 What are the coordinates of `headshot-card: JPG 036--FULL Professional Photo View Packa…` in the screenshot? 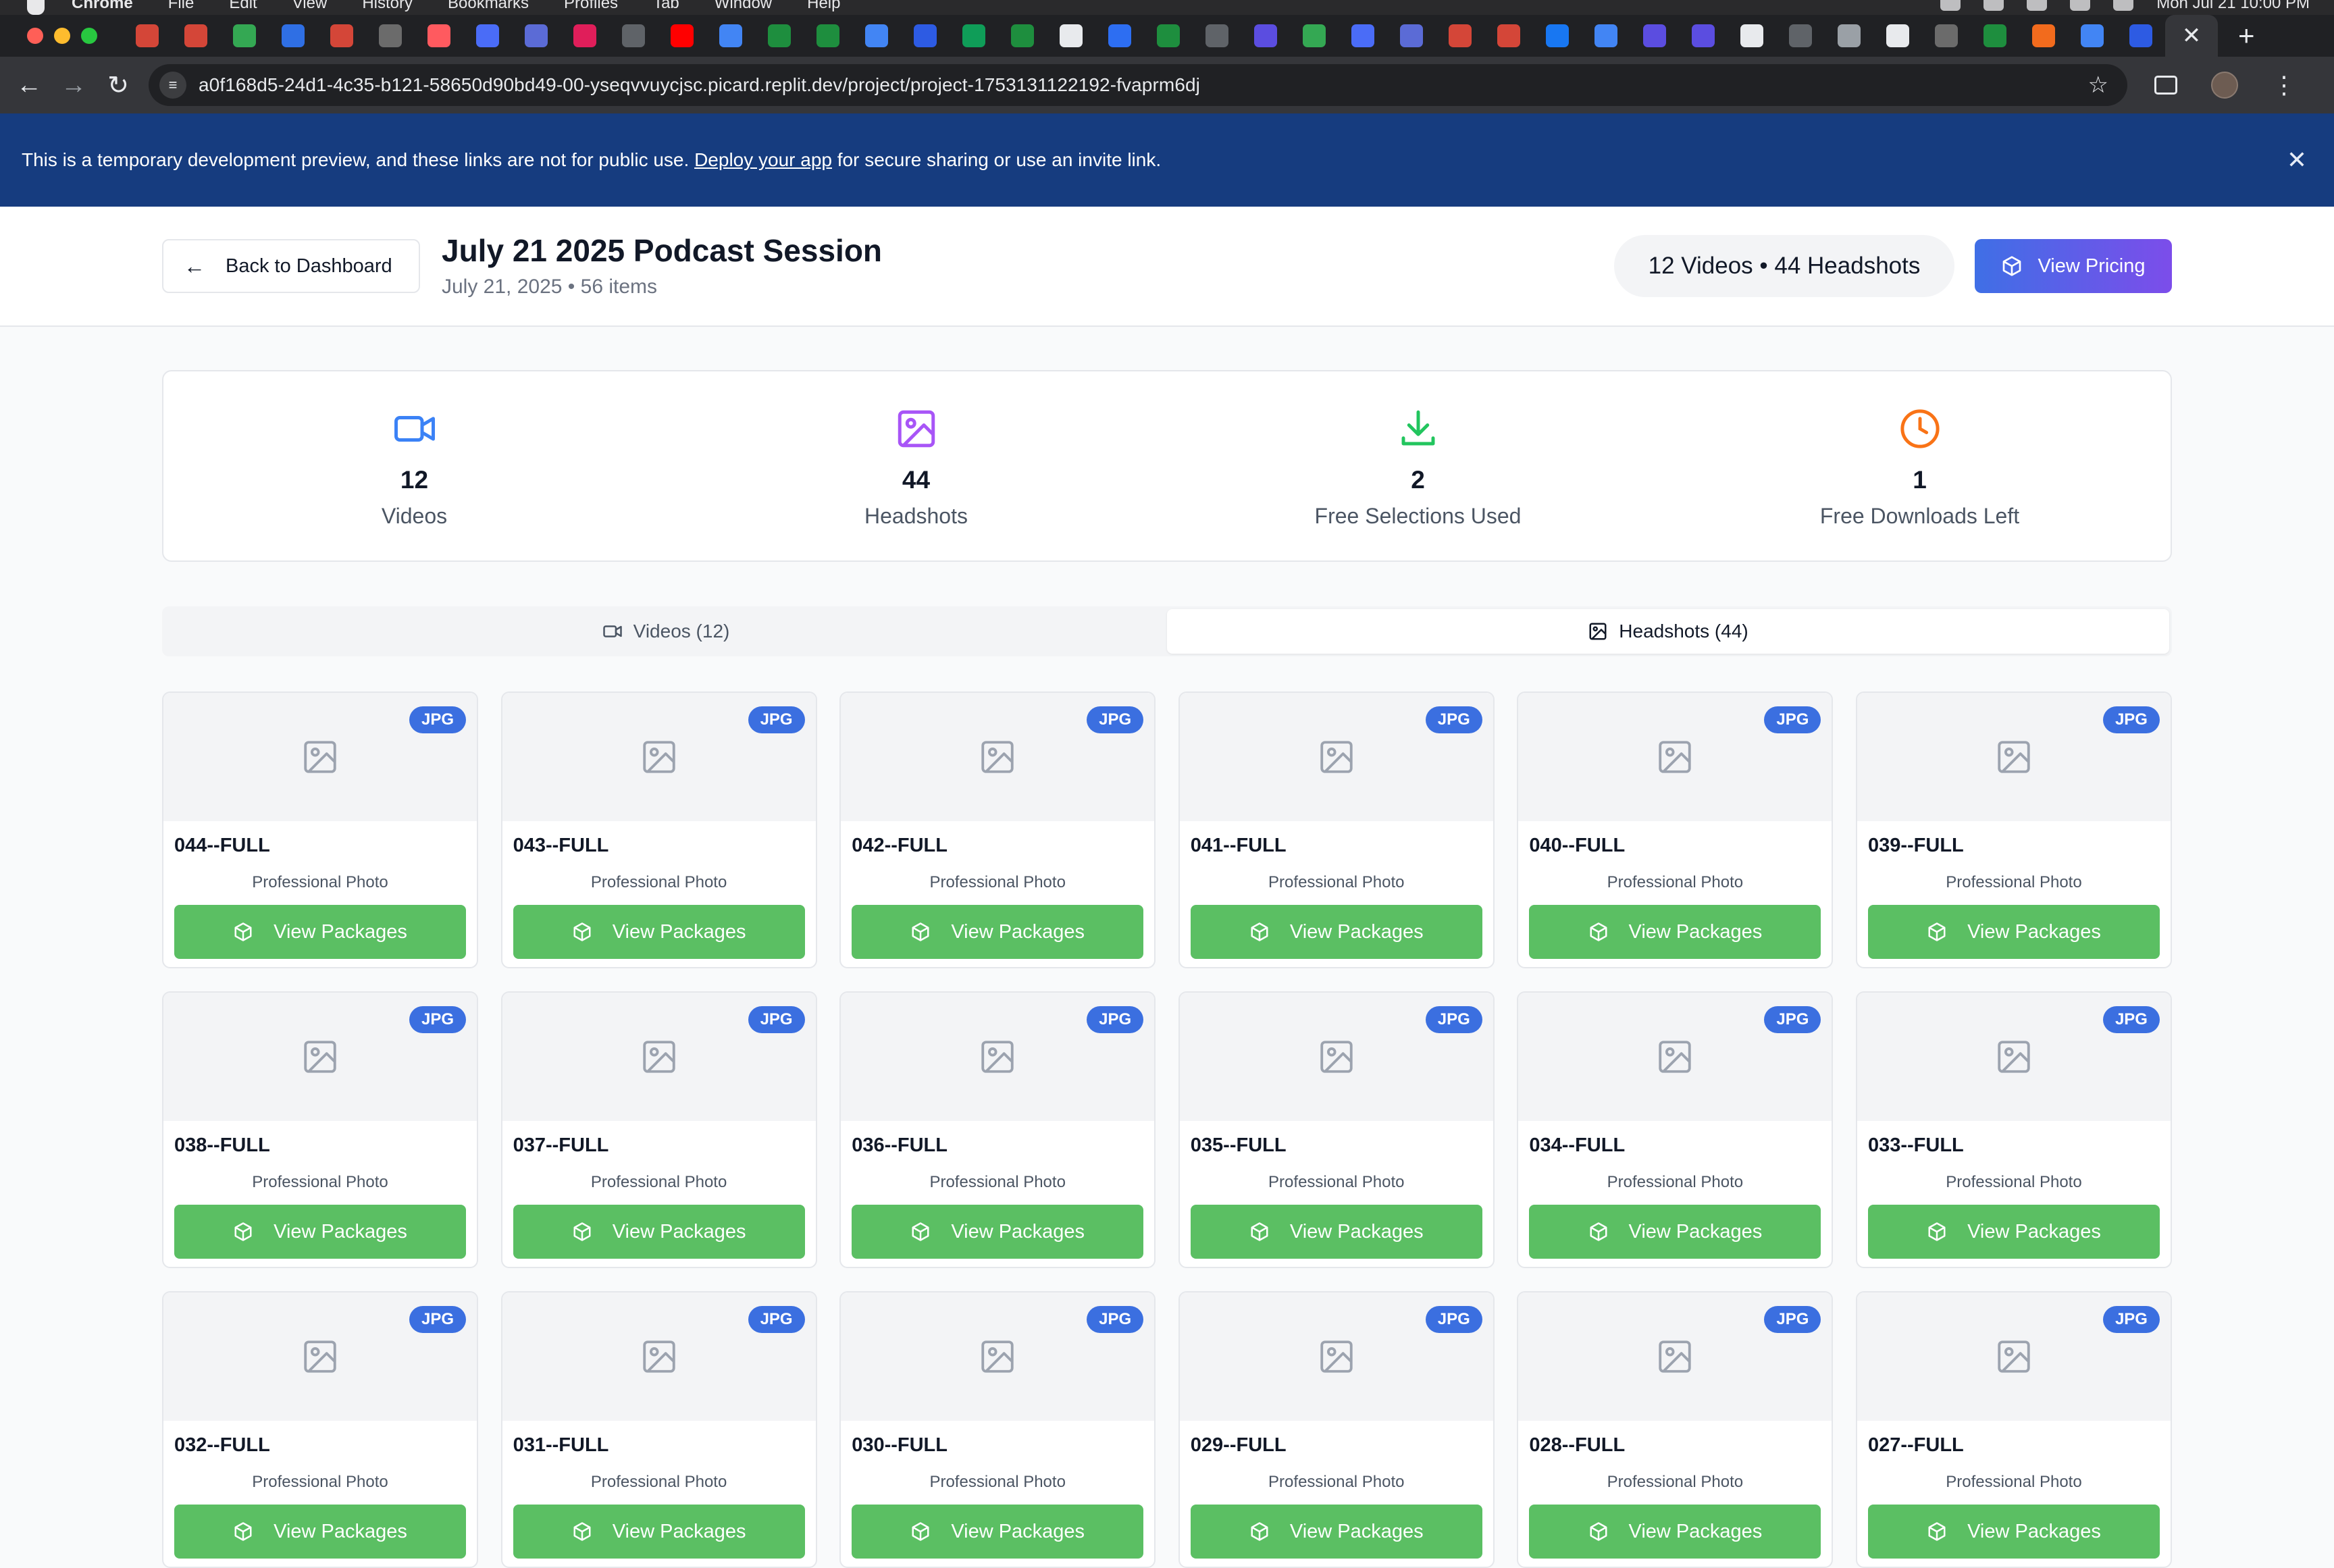 It's located at (997, 1129).